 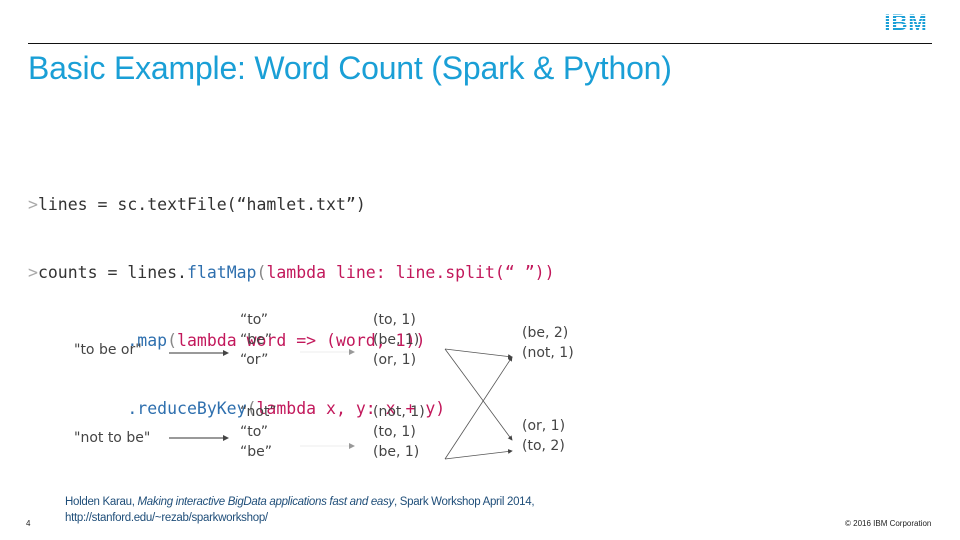 I want to click on reduced-pair: (or, 1), so click(x=544, y=426).